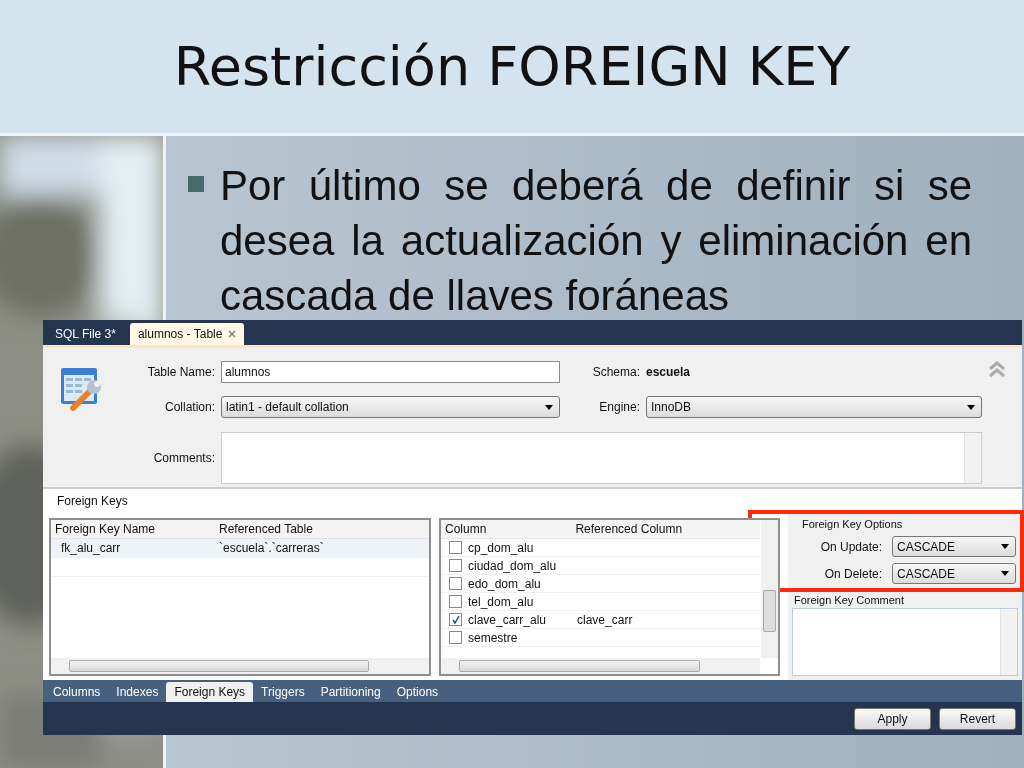  What do you see at coordinates (77, 692) in the screenshot?
I see `editor-tab: Columns` at bounding box center [77, 692].